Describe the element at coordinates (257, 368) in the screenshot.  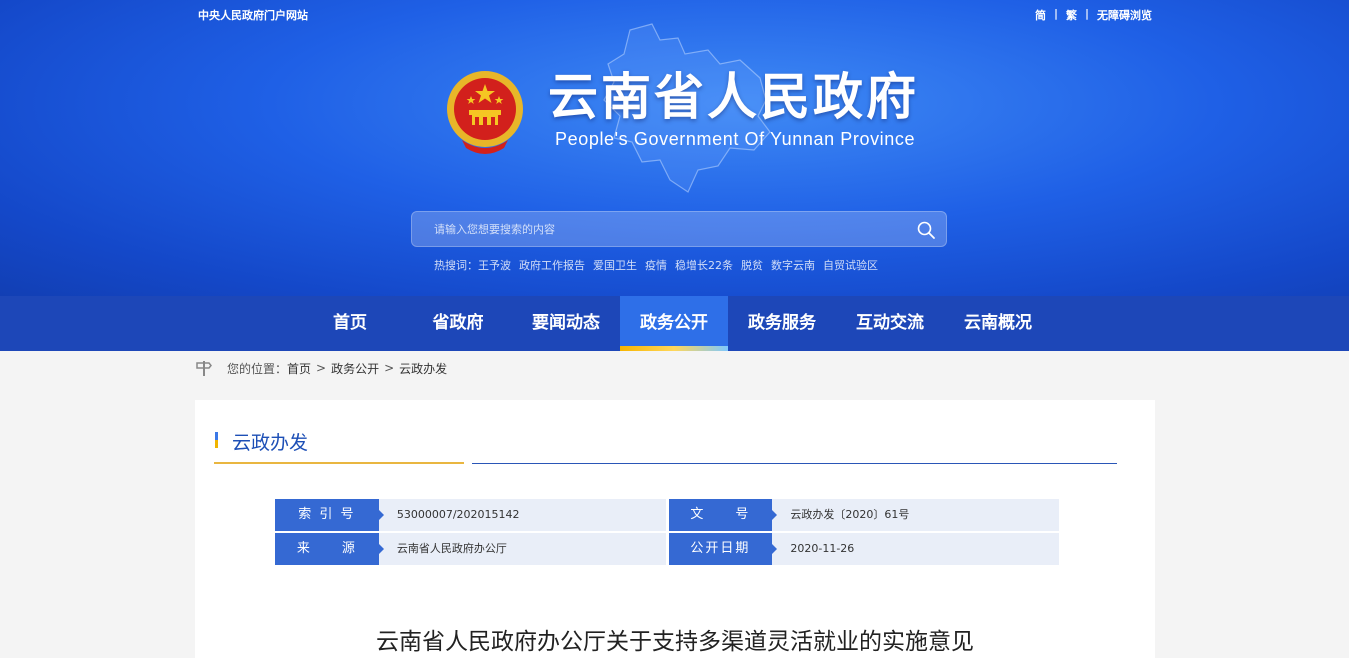
I see `breadcrumb-prefix: 您的位置：` at that location.